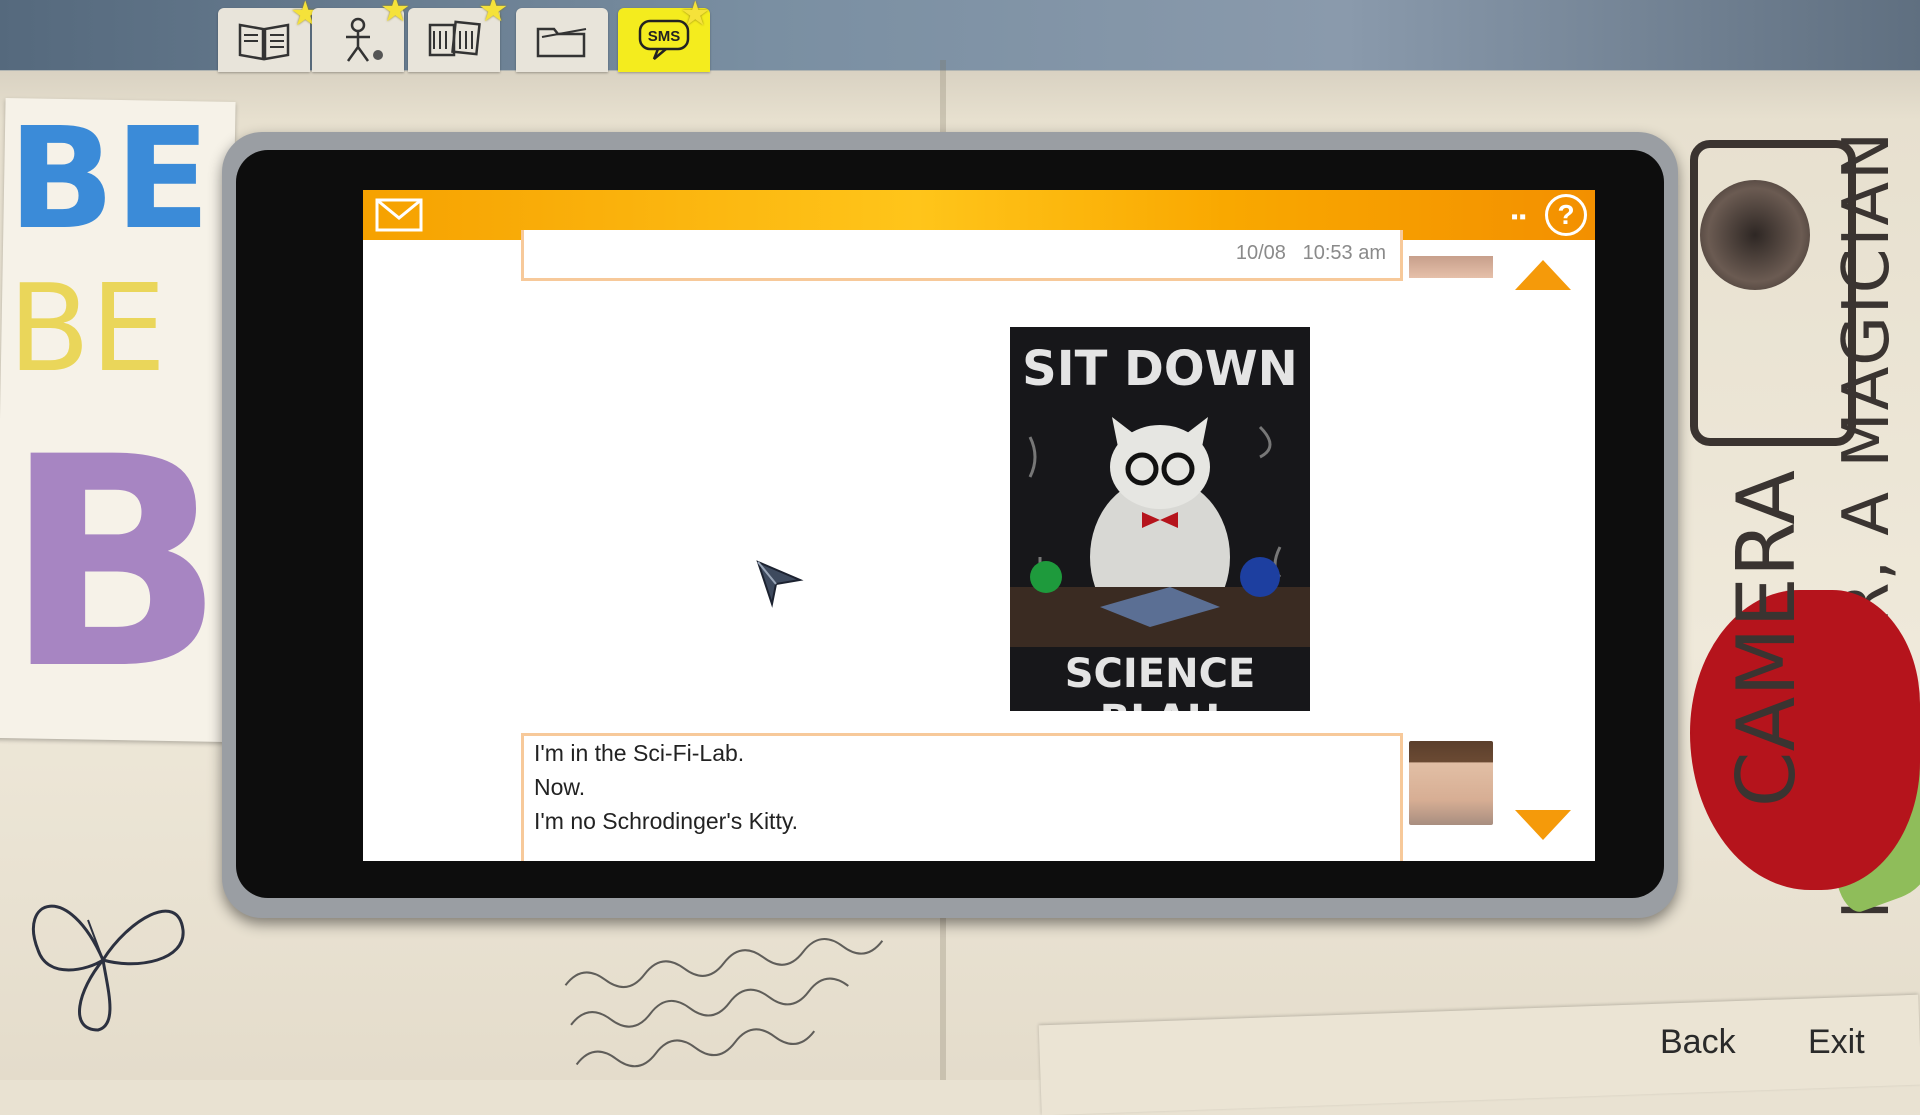 The height and width of the screenshot is (1115, 1920). What do you see at coordinates (639, 753) in the screenshot?
I see `message-line: I'm in the Sci-Fi-Lab.` at bounding box center [639, 753].